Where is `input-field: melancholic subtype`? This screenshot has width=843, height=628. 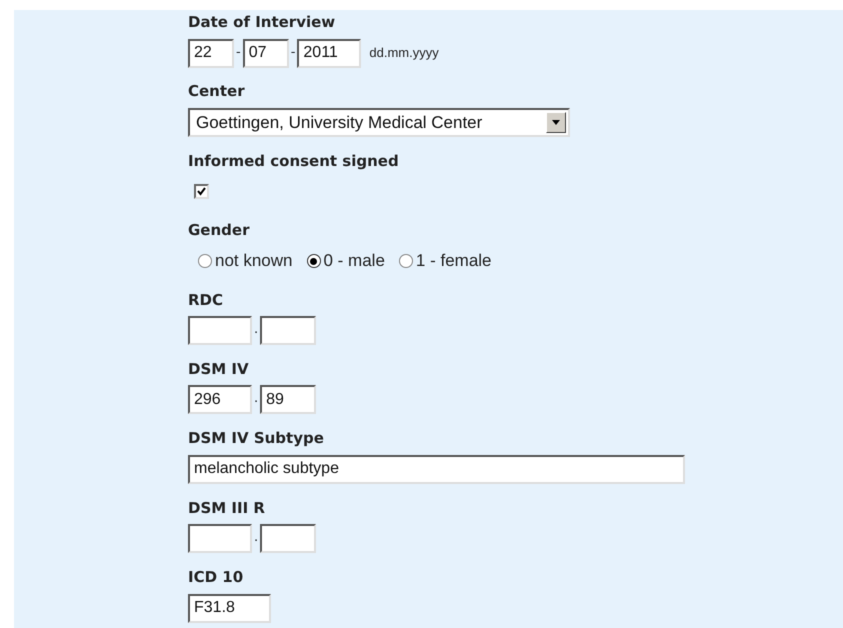 input-field: melancholic subtype is located at coordinates (436, 469).